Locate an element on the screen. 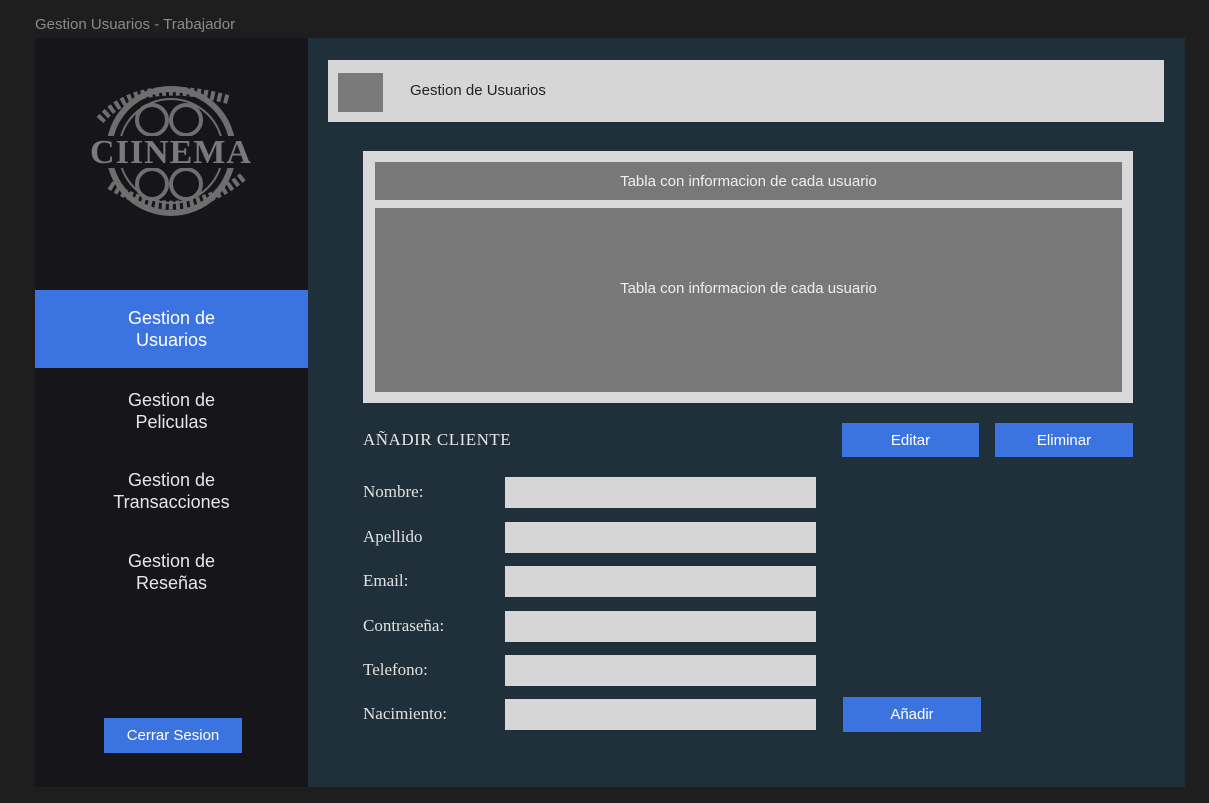  contrasena-label: Contraseña: is located at coordinates (404, 625).